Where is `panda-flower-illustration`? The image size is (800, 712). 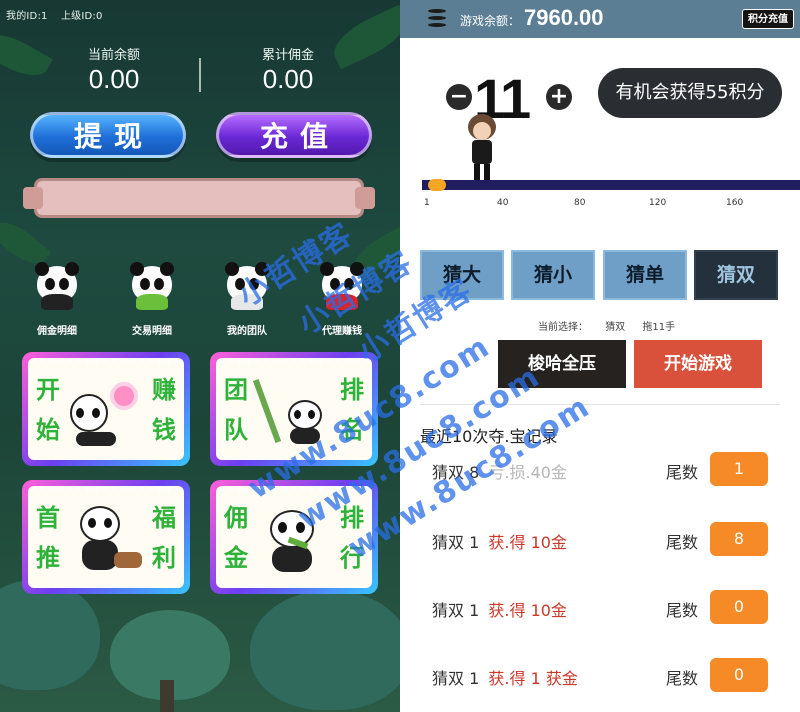 panda-flower-illustration is located at coordinates (106, 410).